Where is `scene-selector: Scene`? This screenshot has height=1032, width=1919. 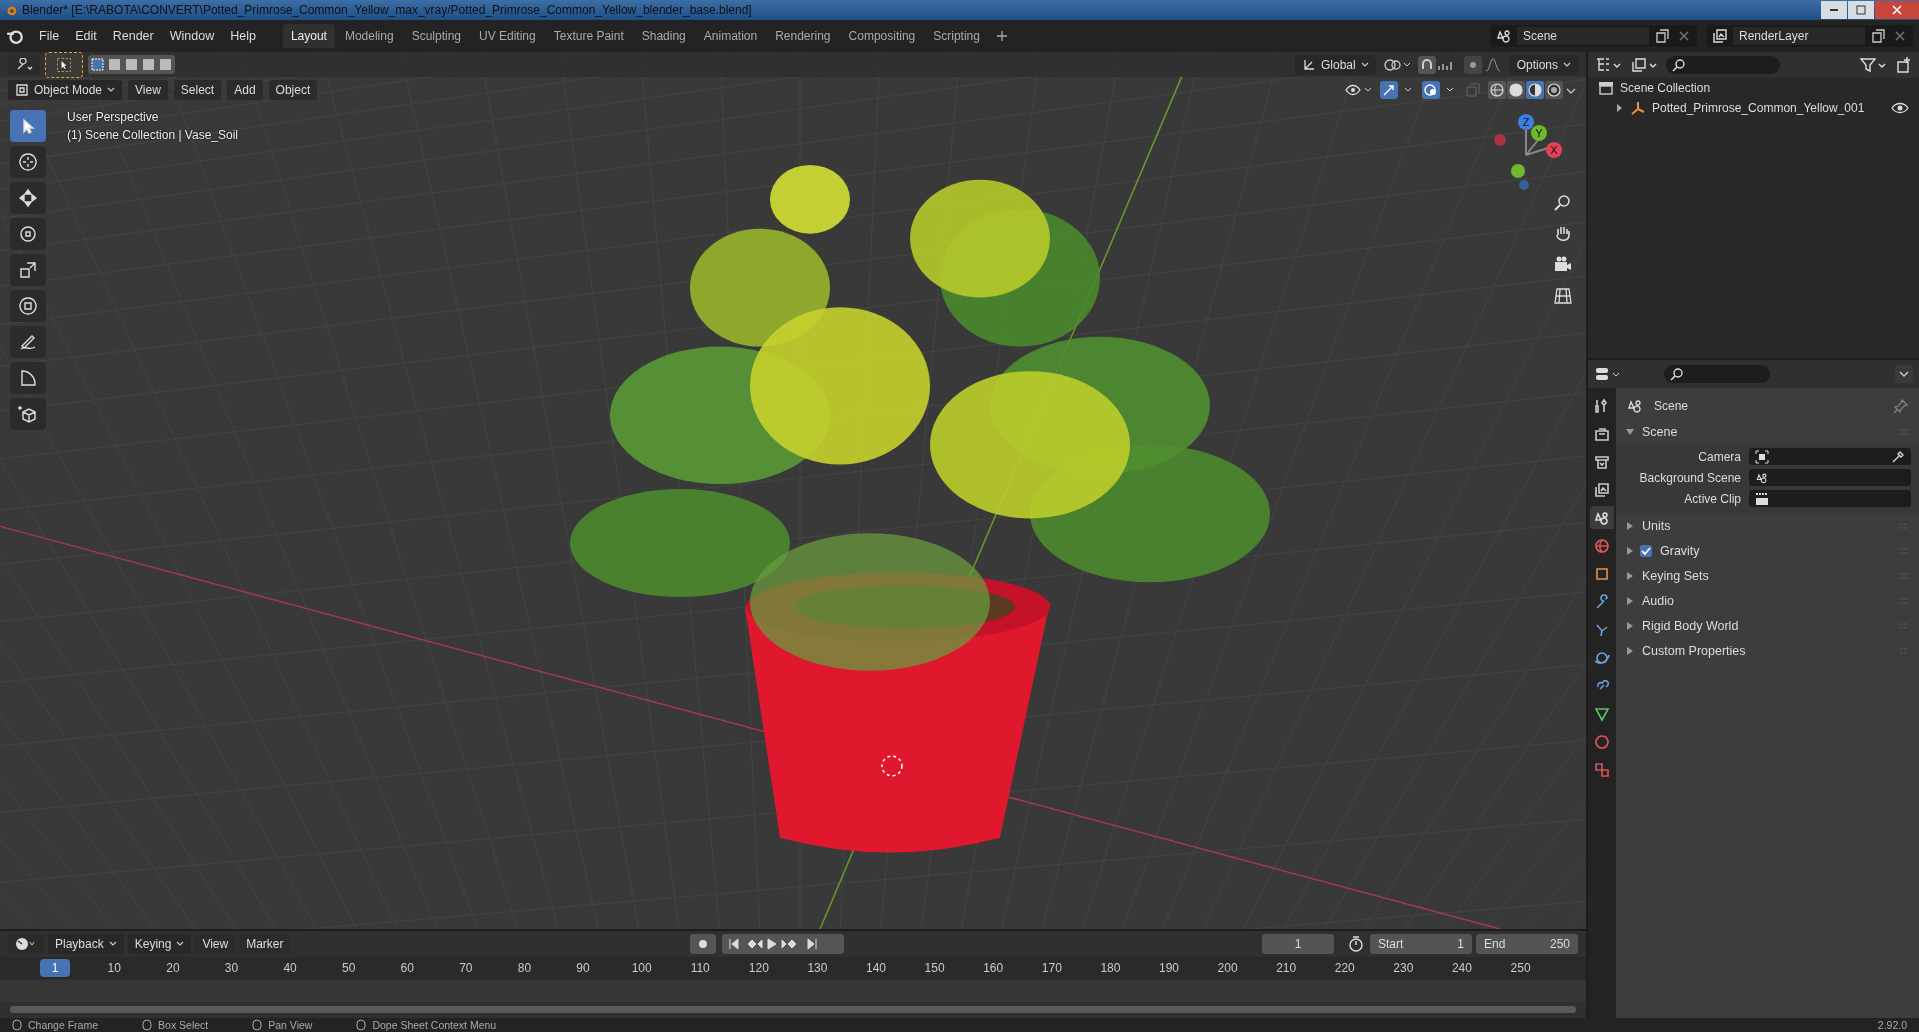 scene-selector: Scene is located at coordinates (1594, 36).